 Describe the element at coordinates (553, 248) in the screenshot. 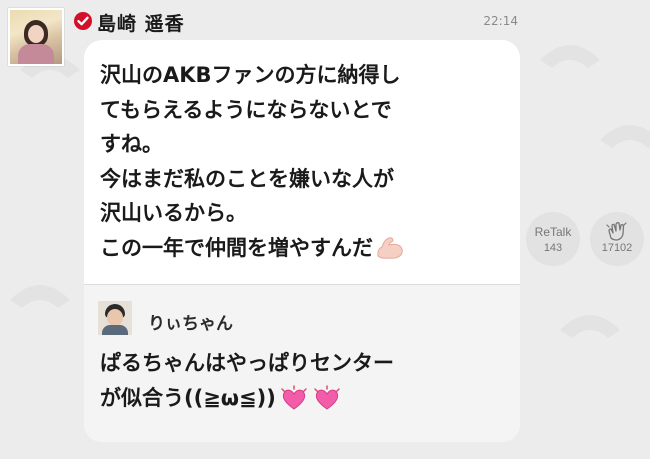

I see `retalk-count: 143` at that location.